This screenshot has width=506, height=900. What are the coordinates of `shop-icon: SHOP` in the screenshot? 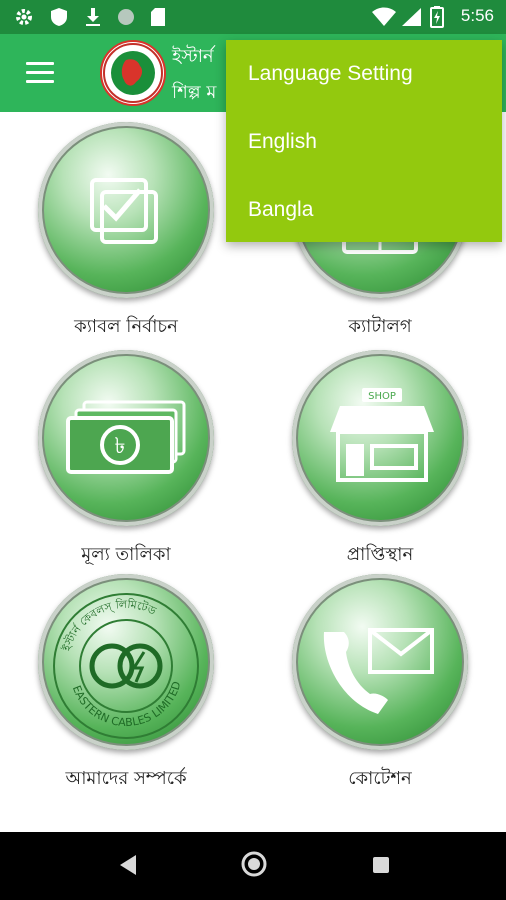 It's located at (382, 435).